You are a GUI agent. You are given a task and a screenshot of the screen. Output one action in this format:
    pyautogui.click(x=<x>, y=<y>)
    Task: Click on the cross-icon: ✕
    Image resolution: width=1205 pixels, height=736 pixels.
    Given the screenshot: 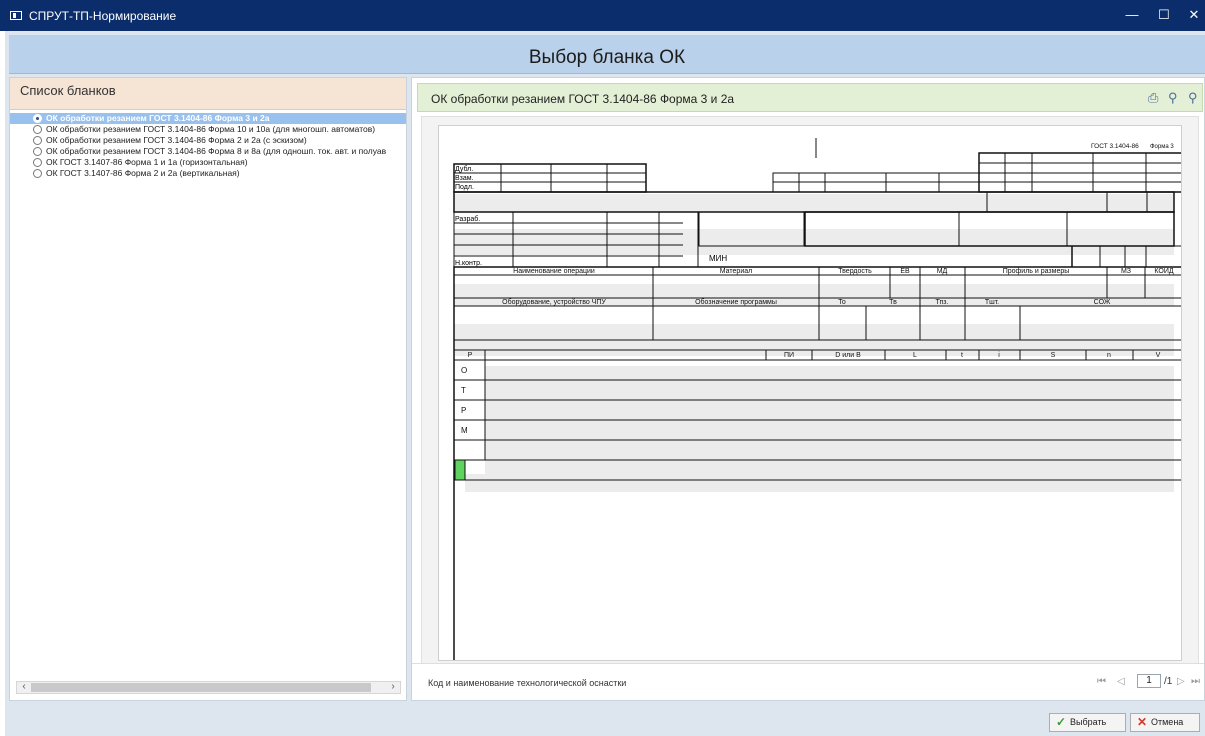 What is the action you would take?
    pyautogui.click(x=1142, y=722)
    